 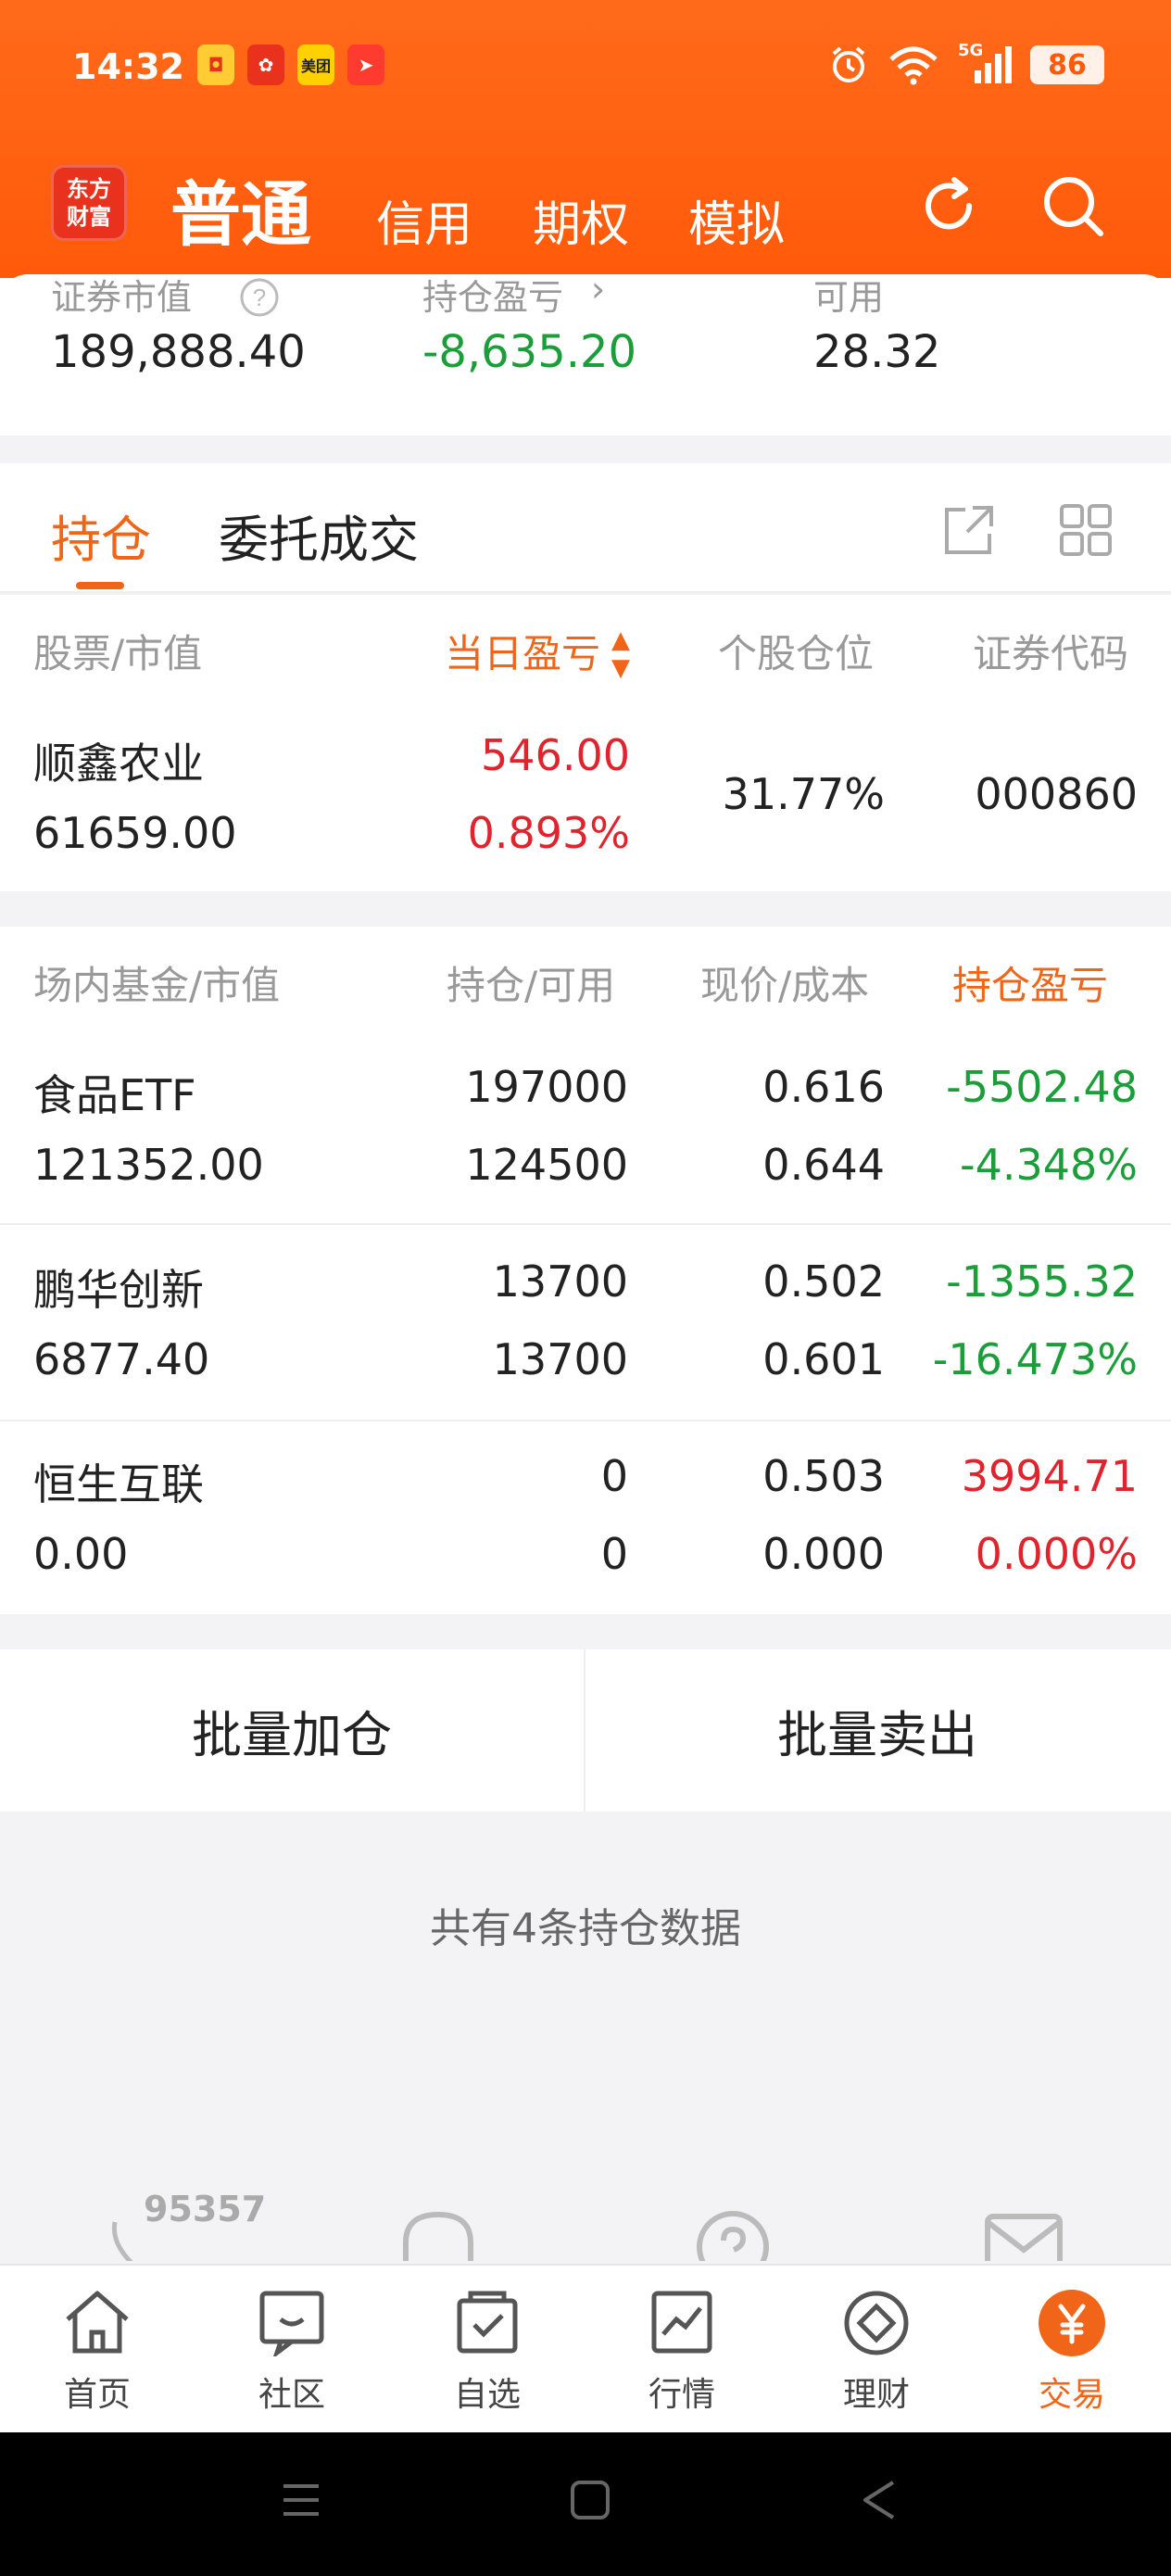 I want to click on fund-available: 124500, so click(x=547, y=1165).